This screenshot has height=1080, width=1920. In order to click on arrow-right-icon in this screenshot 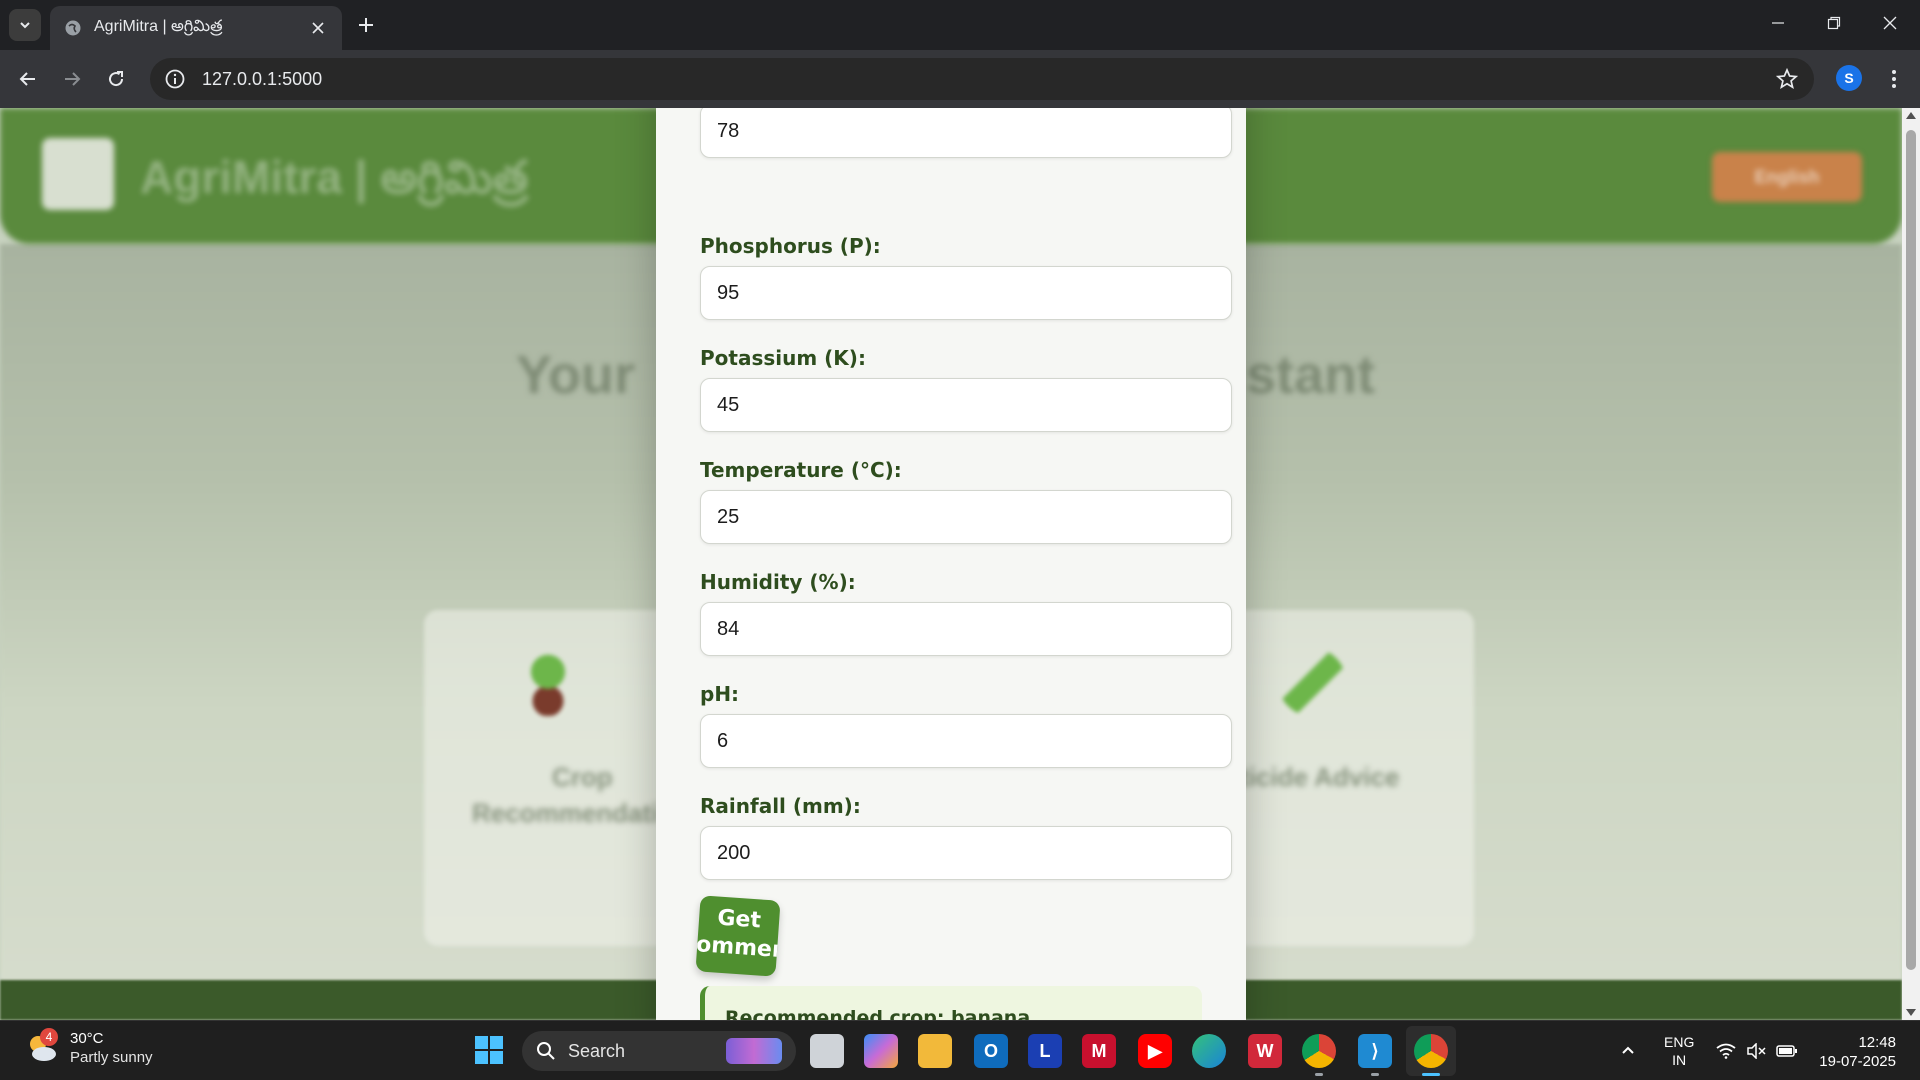, I will do `click(73, 79)`.